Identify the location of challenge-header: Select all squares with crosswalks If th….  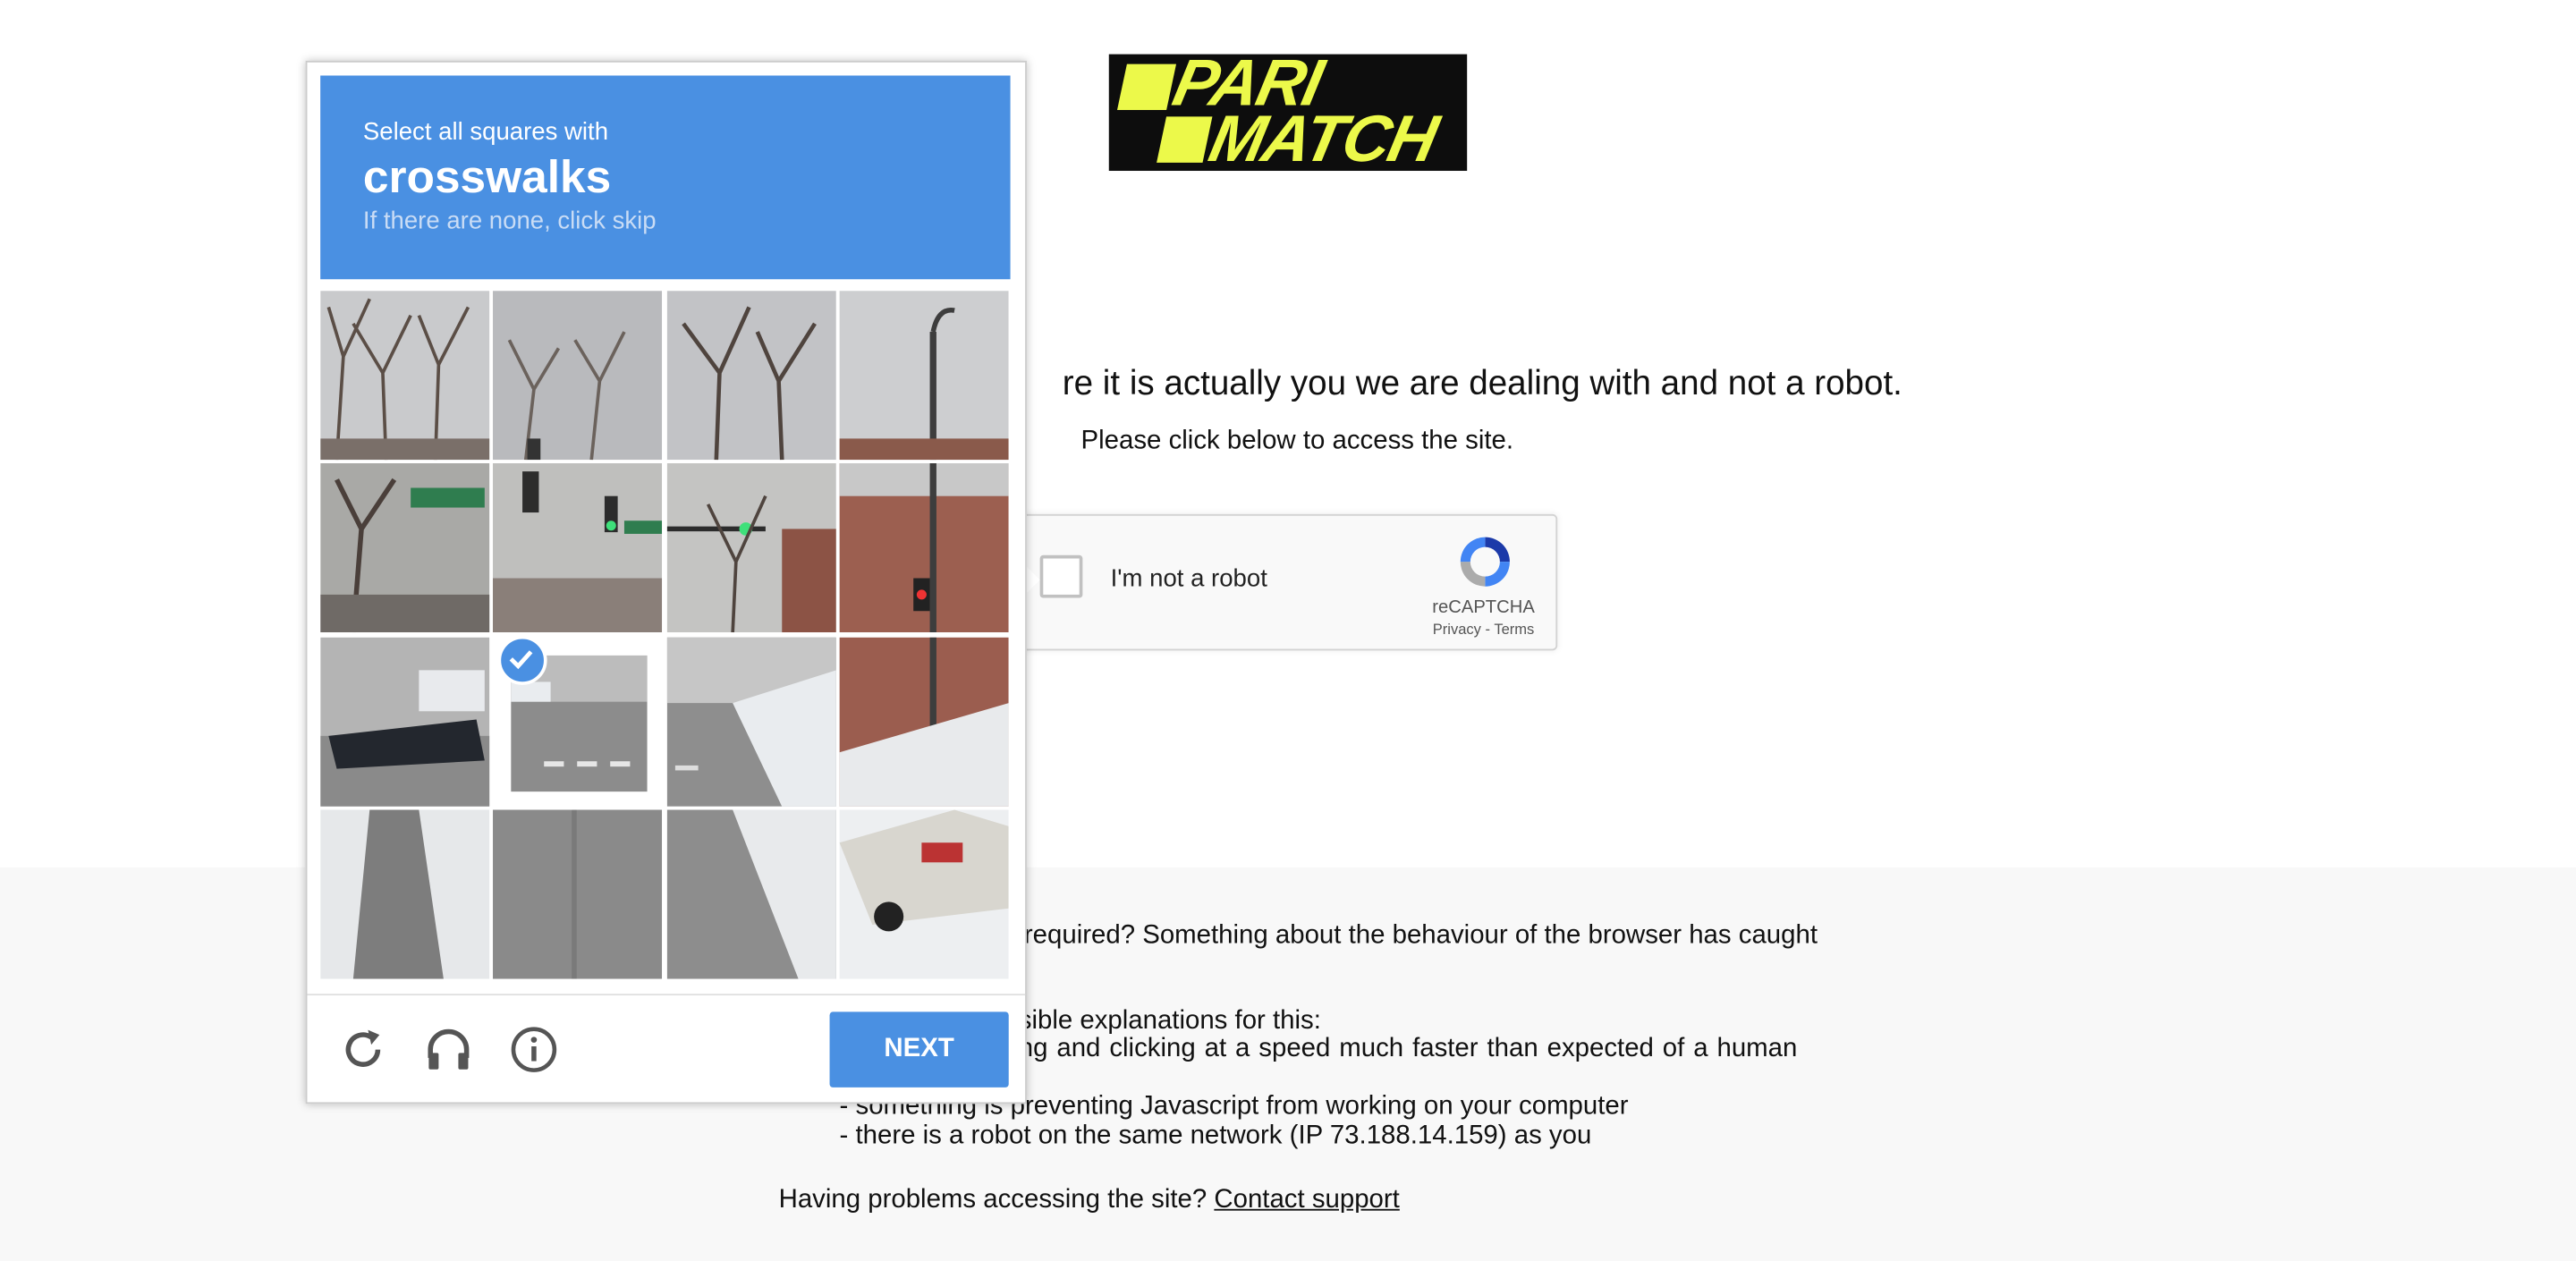
(665, 177).